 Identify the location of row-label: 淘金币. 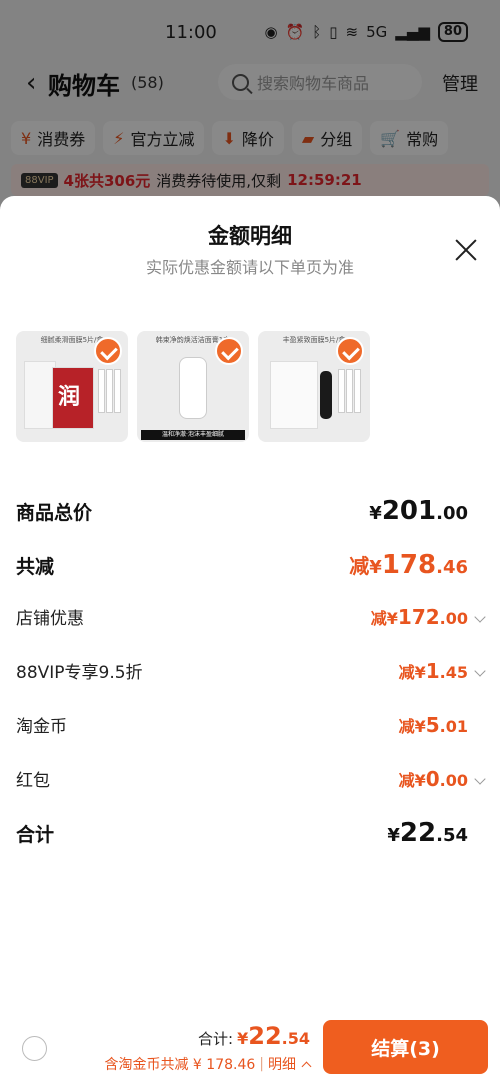
(41, 727).